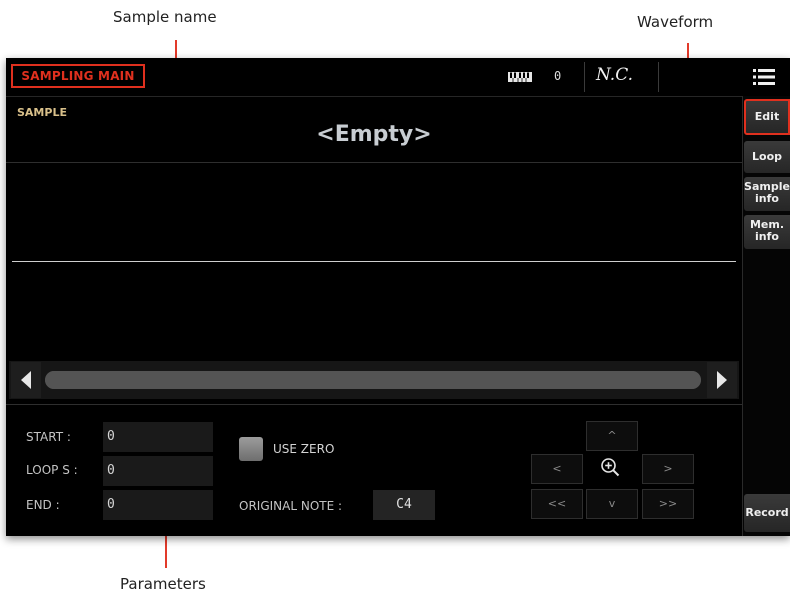  I want to click on end-label: END :, so click(43, 505).